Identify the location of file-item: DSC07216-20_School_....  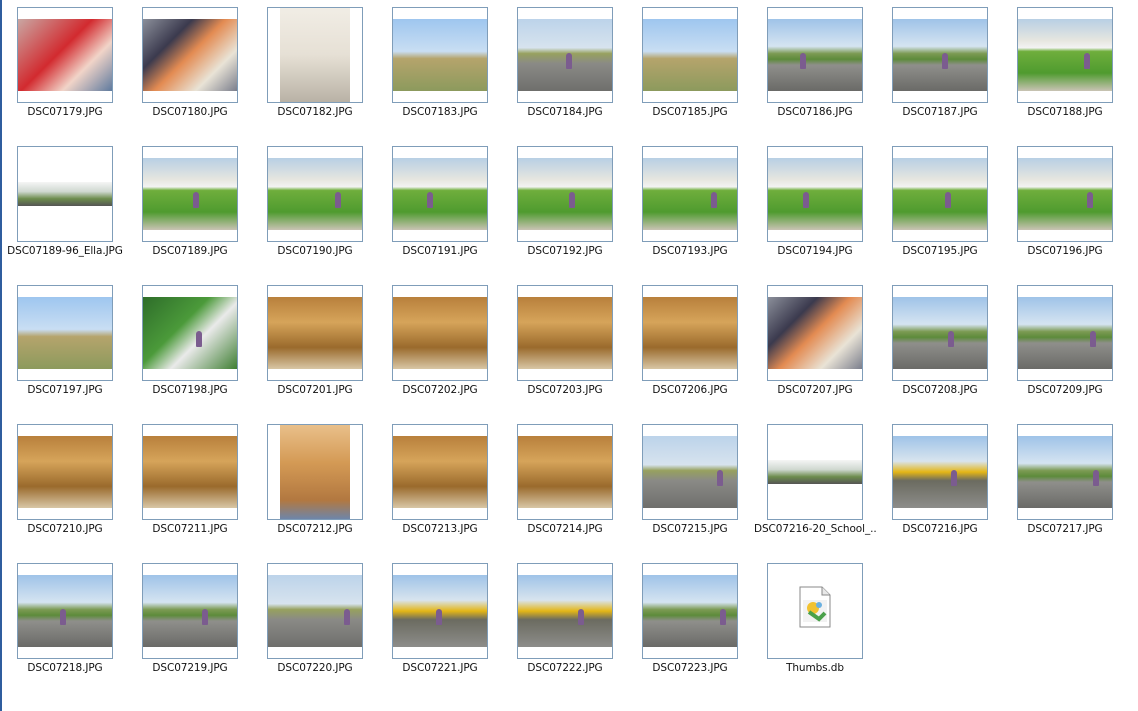
(815, 488).